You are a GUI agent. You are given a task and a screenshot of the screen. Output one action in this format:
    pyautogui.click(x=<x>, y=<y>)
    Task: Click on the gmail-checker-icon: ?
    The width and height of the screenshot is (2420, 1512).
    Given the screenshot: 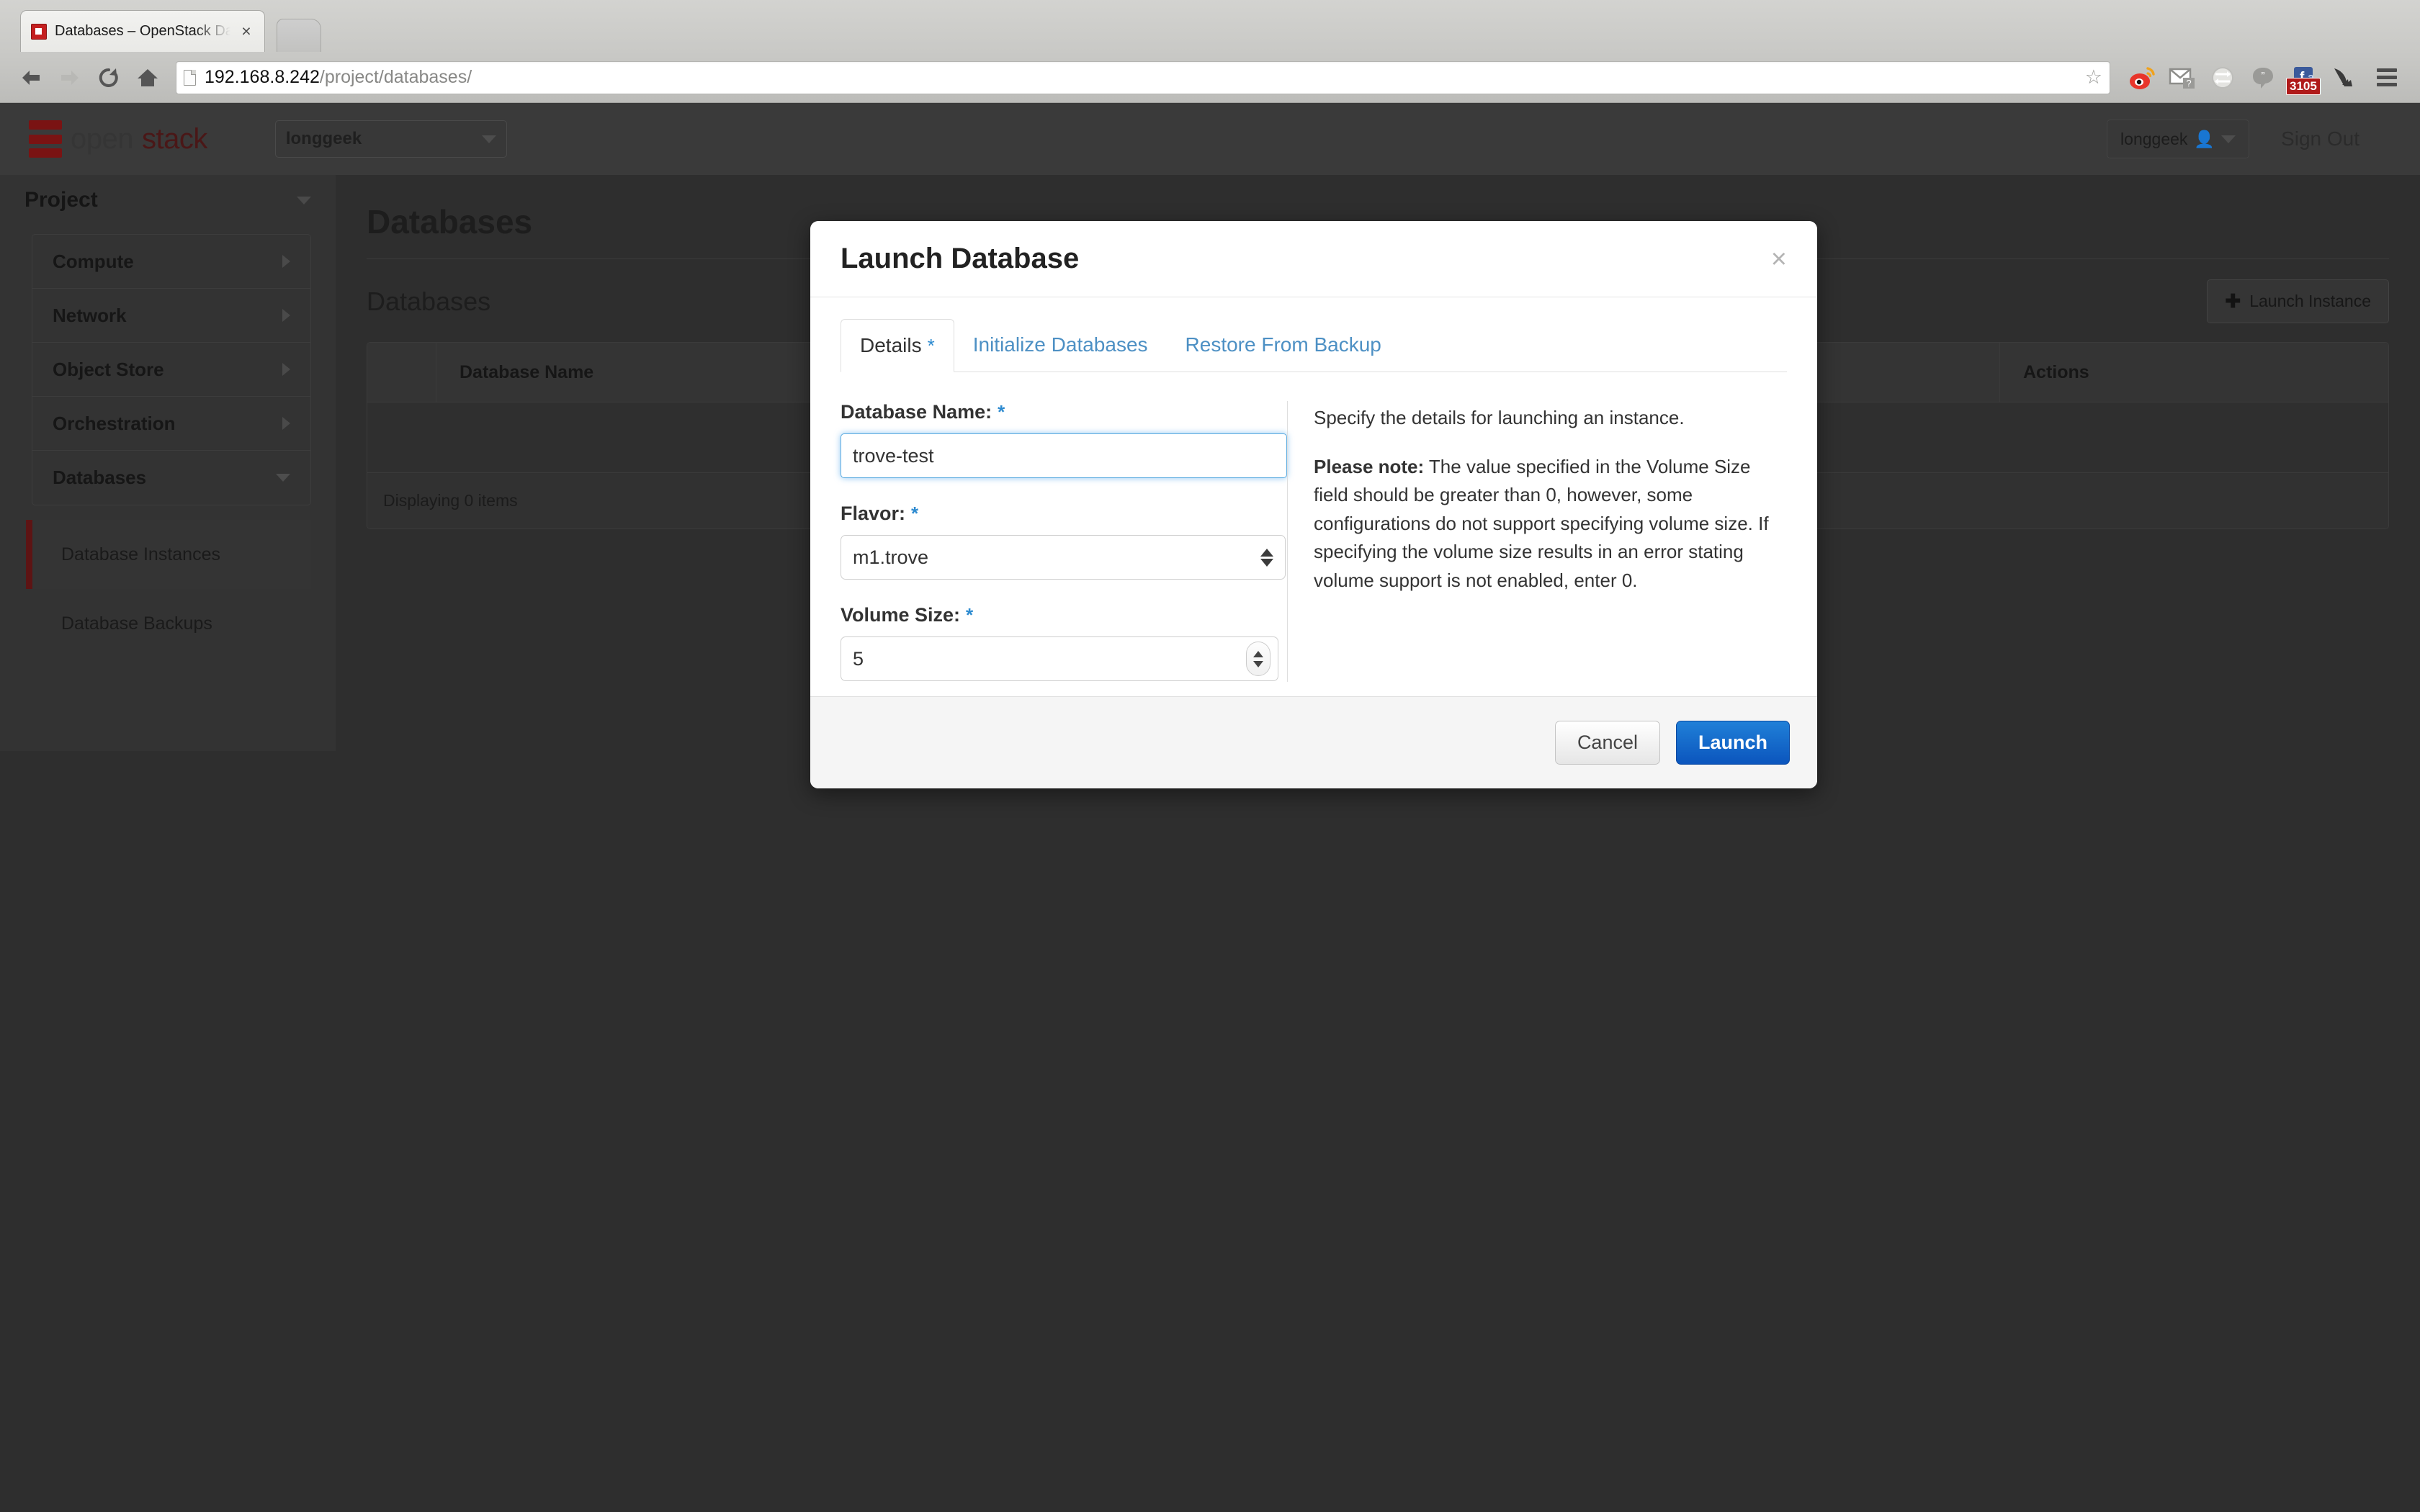 What is the action you would take?
    pyautogui.click(x=2182, y=77)
    